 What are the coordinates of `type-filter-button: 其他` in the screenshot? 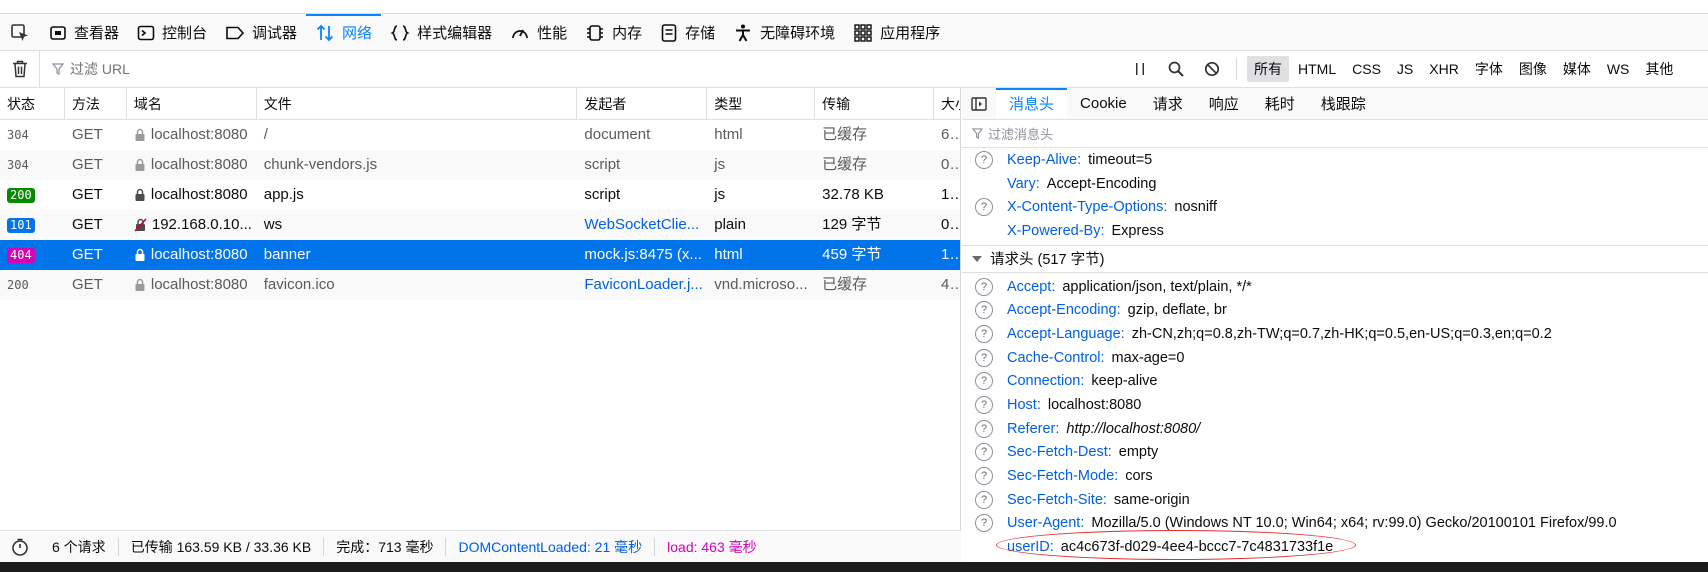 It's located at (1659, 69).